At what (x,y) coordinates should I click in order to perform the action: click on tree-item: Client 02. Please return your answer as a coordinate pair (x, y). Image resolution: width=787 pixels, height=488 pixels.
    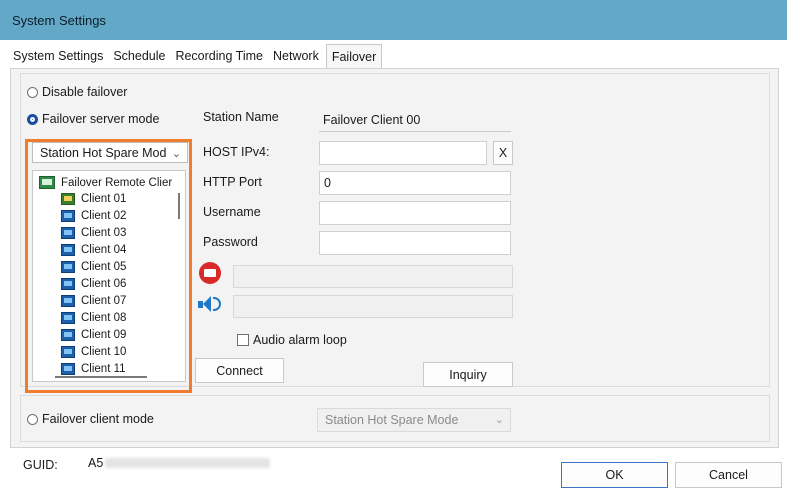
    Looking at the image, I should click on (93, 216).